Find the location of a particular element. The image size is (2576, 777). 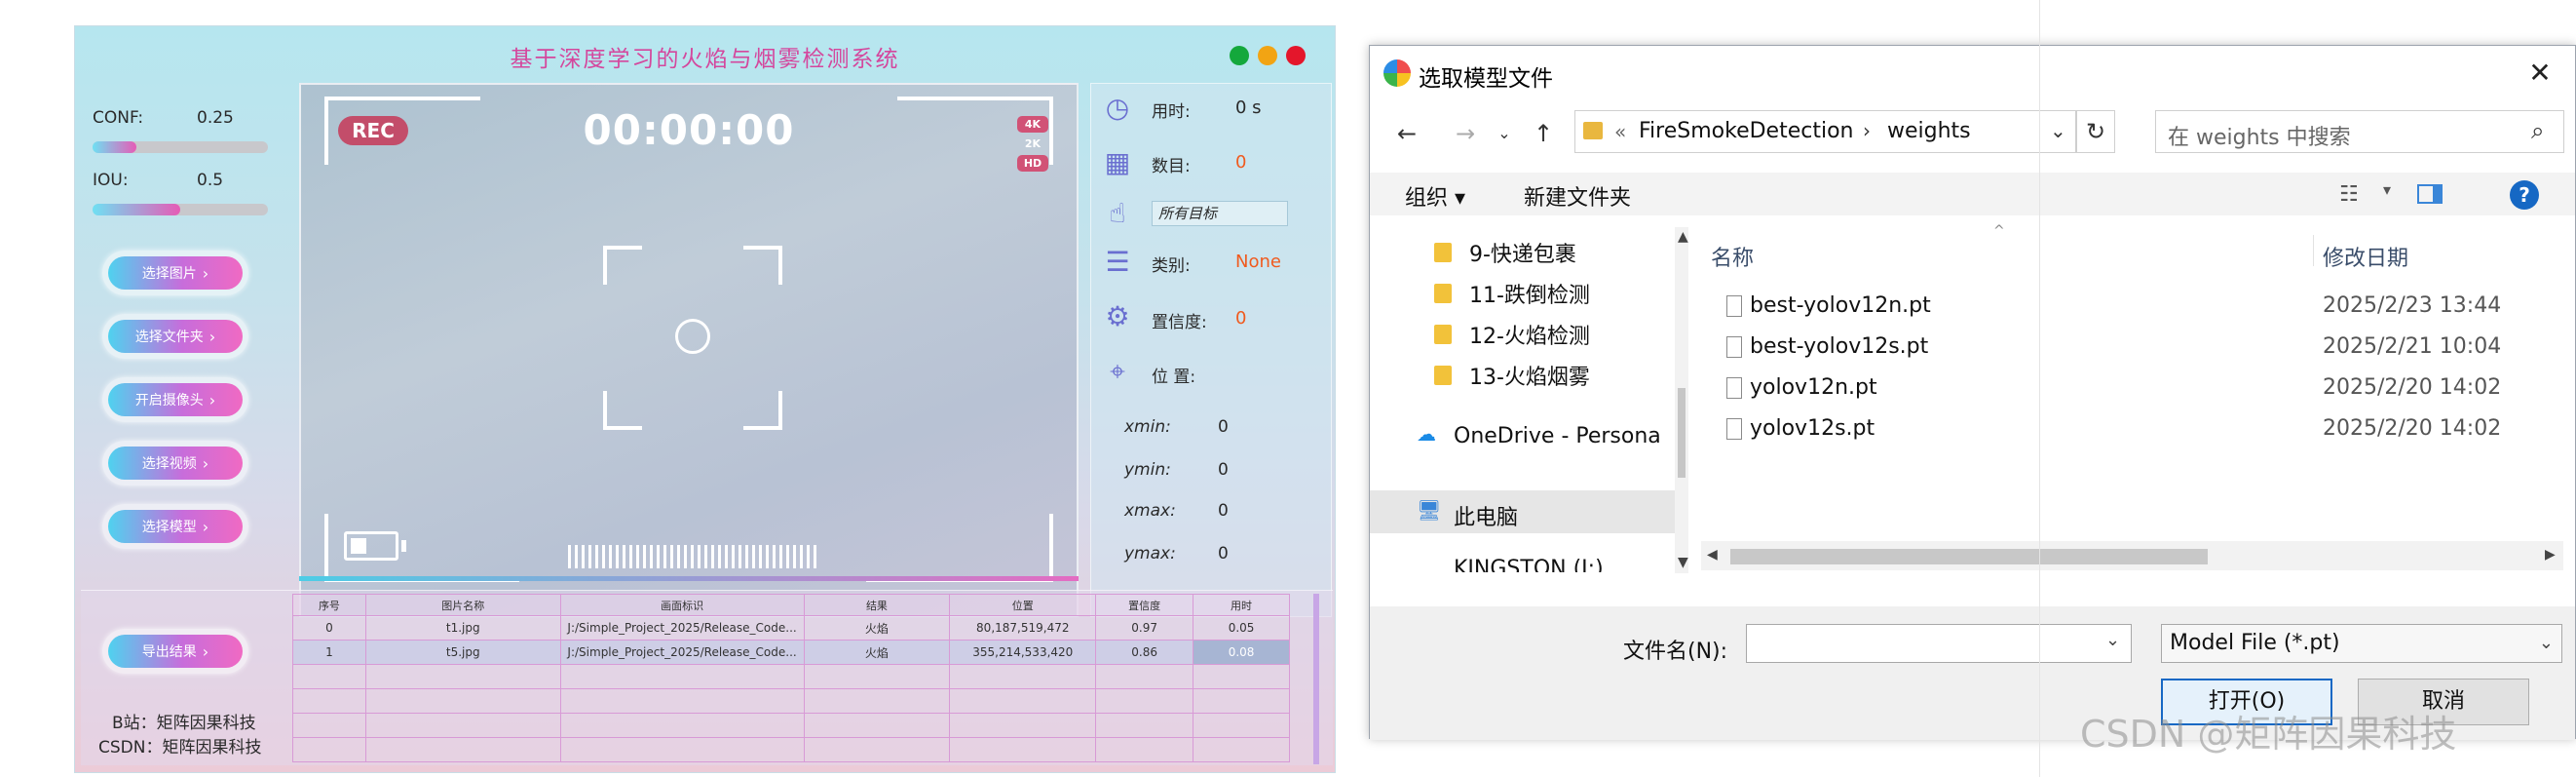

nav-item-12: 12-火焰检测 is located at coordinates (1529, 334).